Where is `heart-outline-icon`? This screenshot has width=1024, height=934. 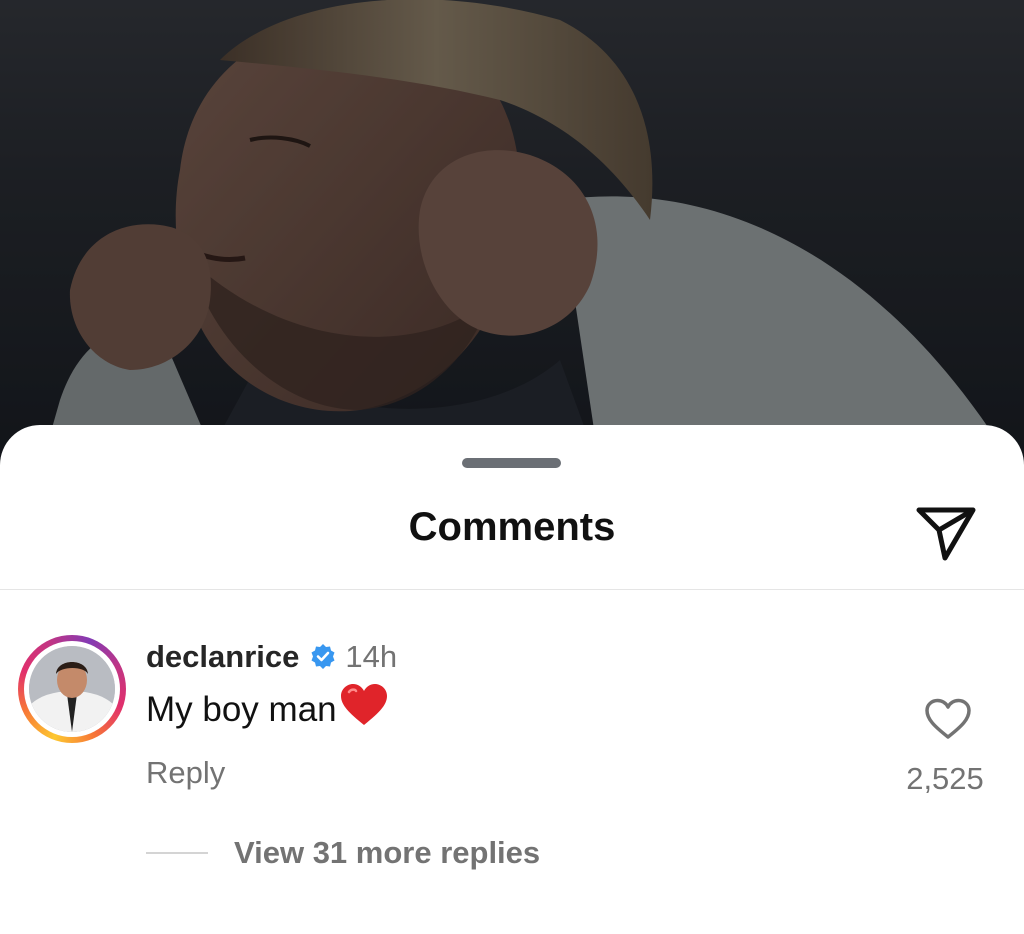 heart-outline-icon is located at coordinates (948, 721).